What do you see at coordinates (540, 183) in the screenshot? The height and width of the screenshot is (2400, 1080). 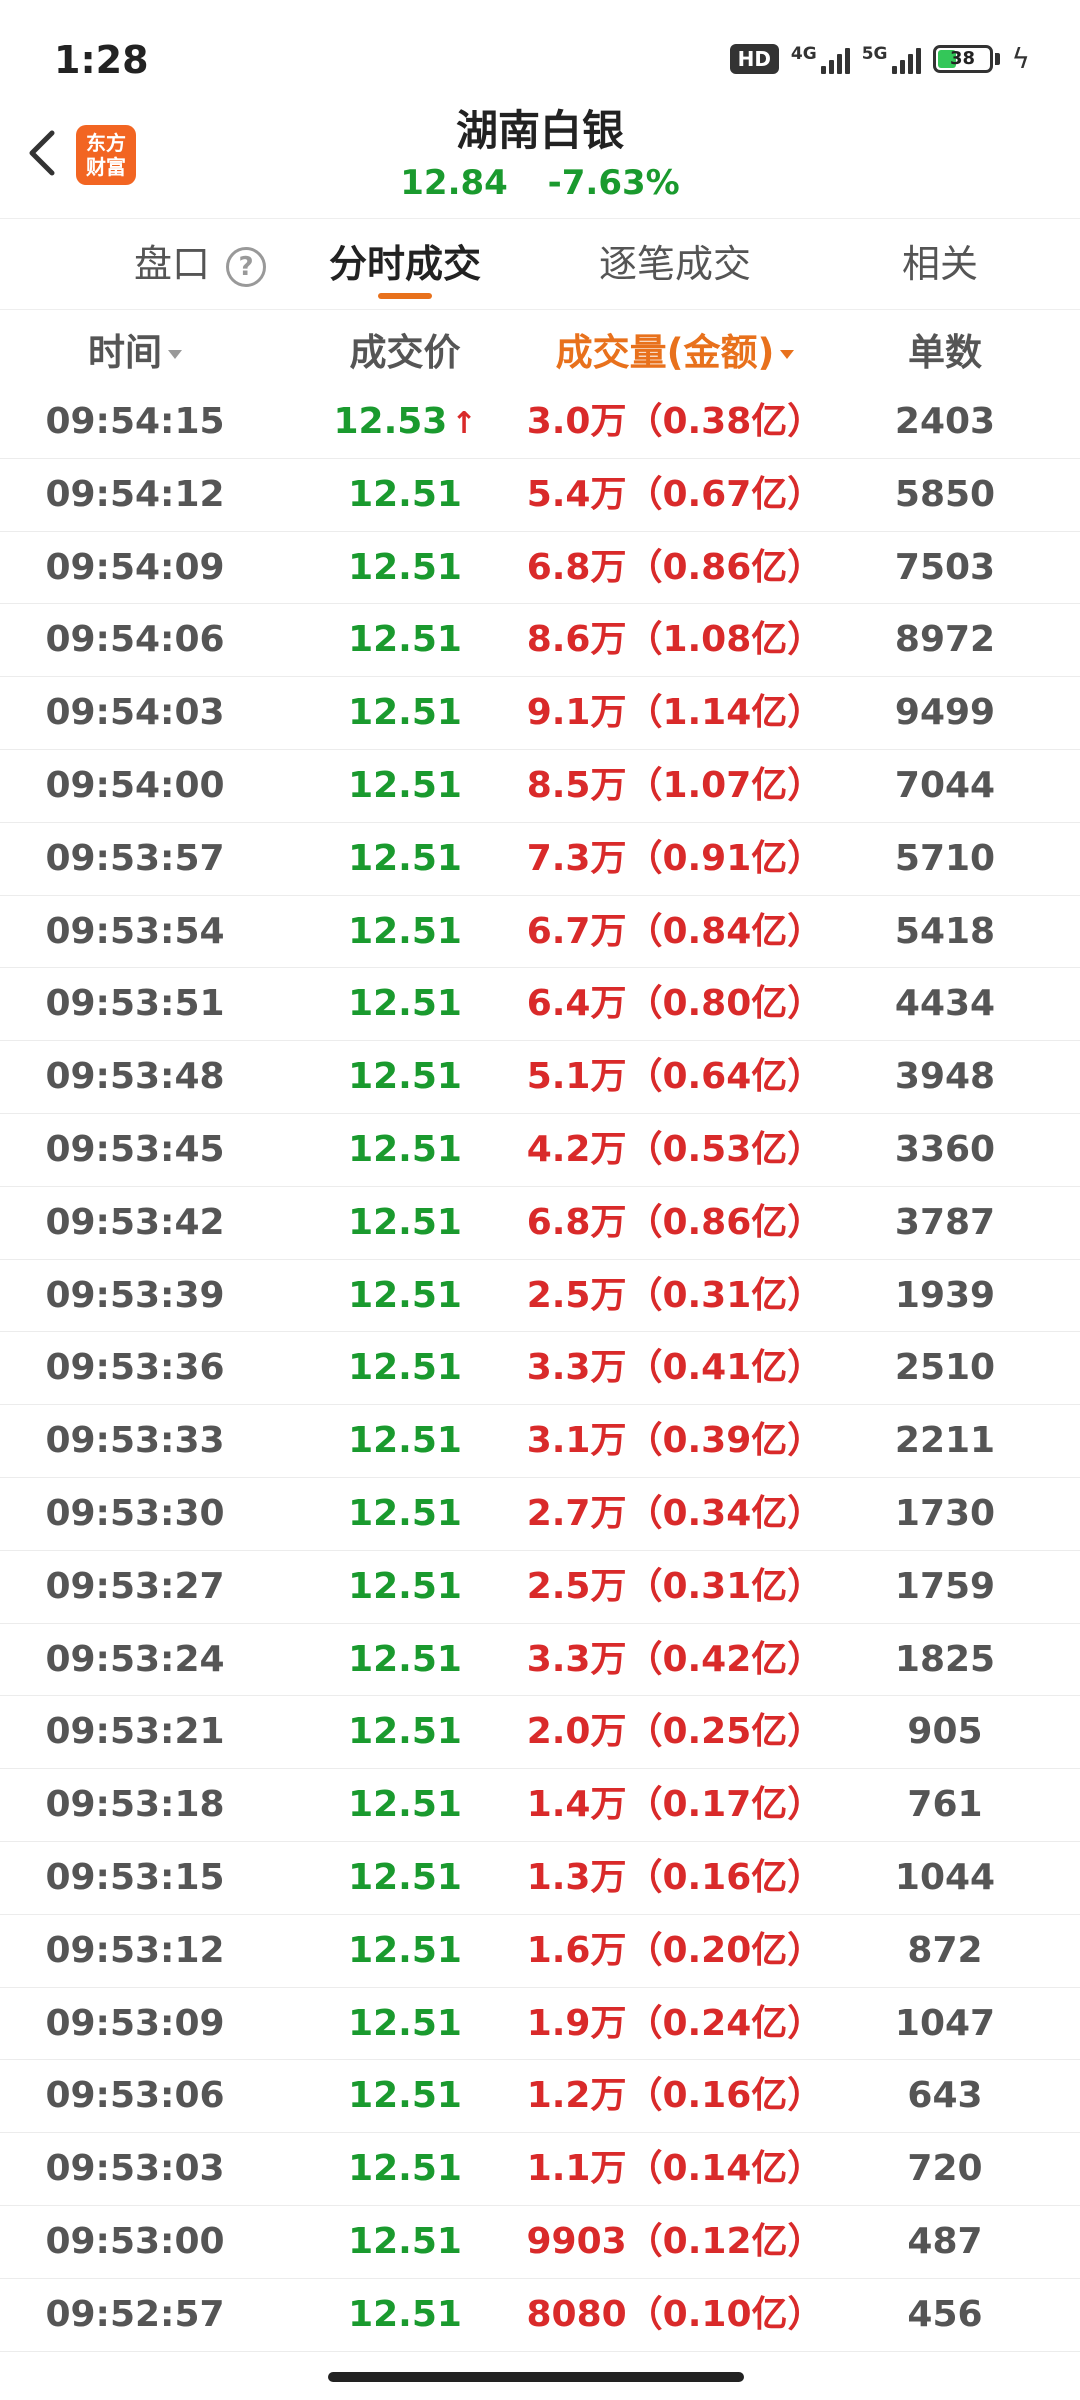 I see `stock-quote: 12.84 -7.63%` at bounding box center [540, 183].